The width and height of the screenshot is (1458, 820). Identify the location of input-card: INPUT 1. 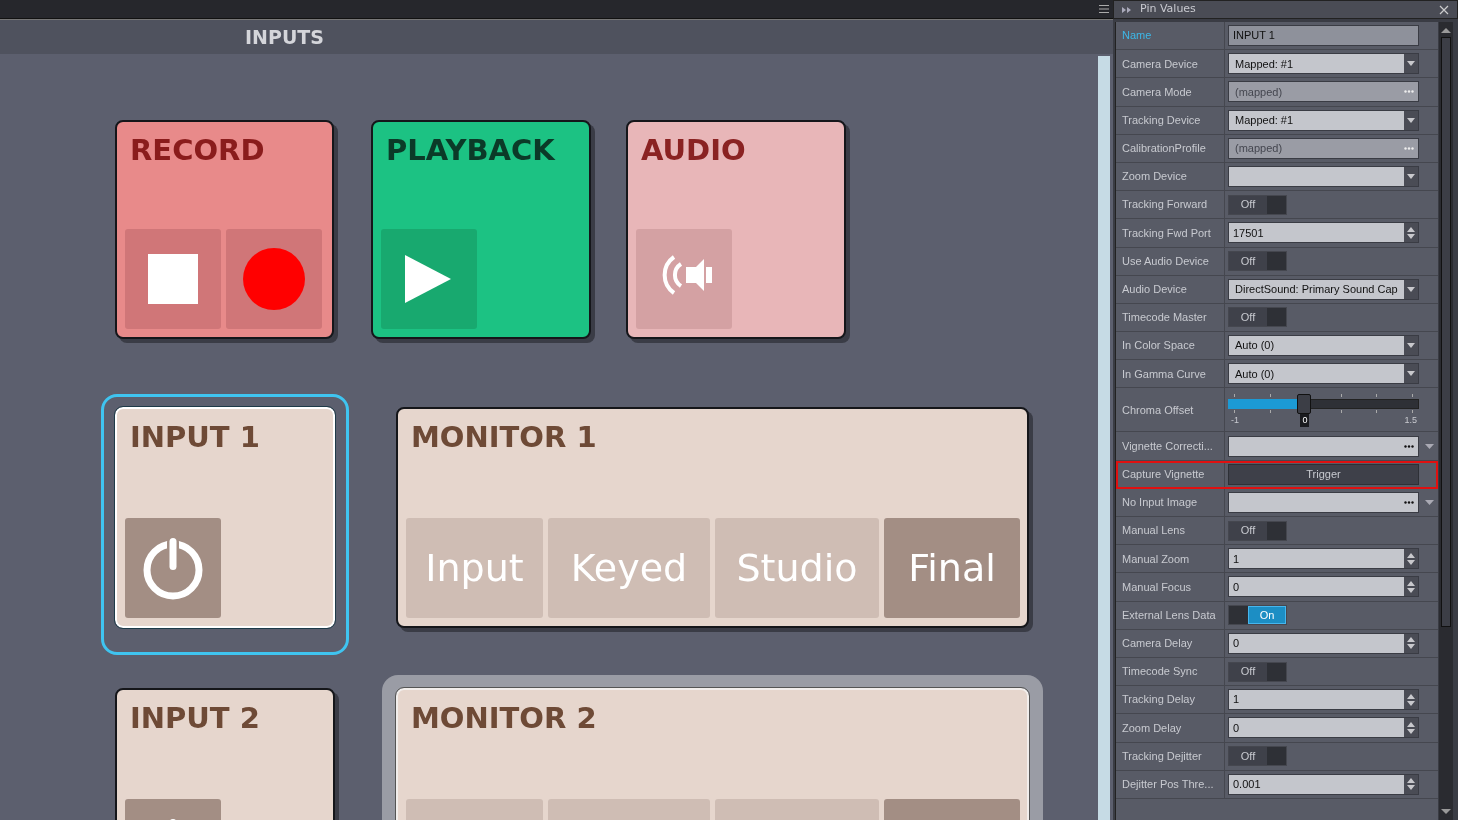
(225, 517).